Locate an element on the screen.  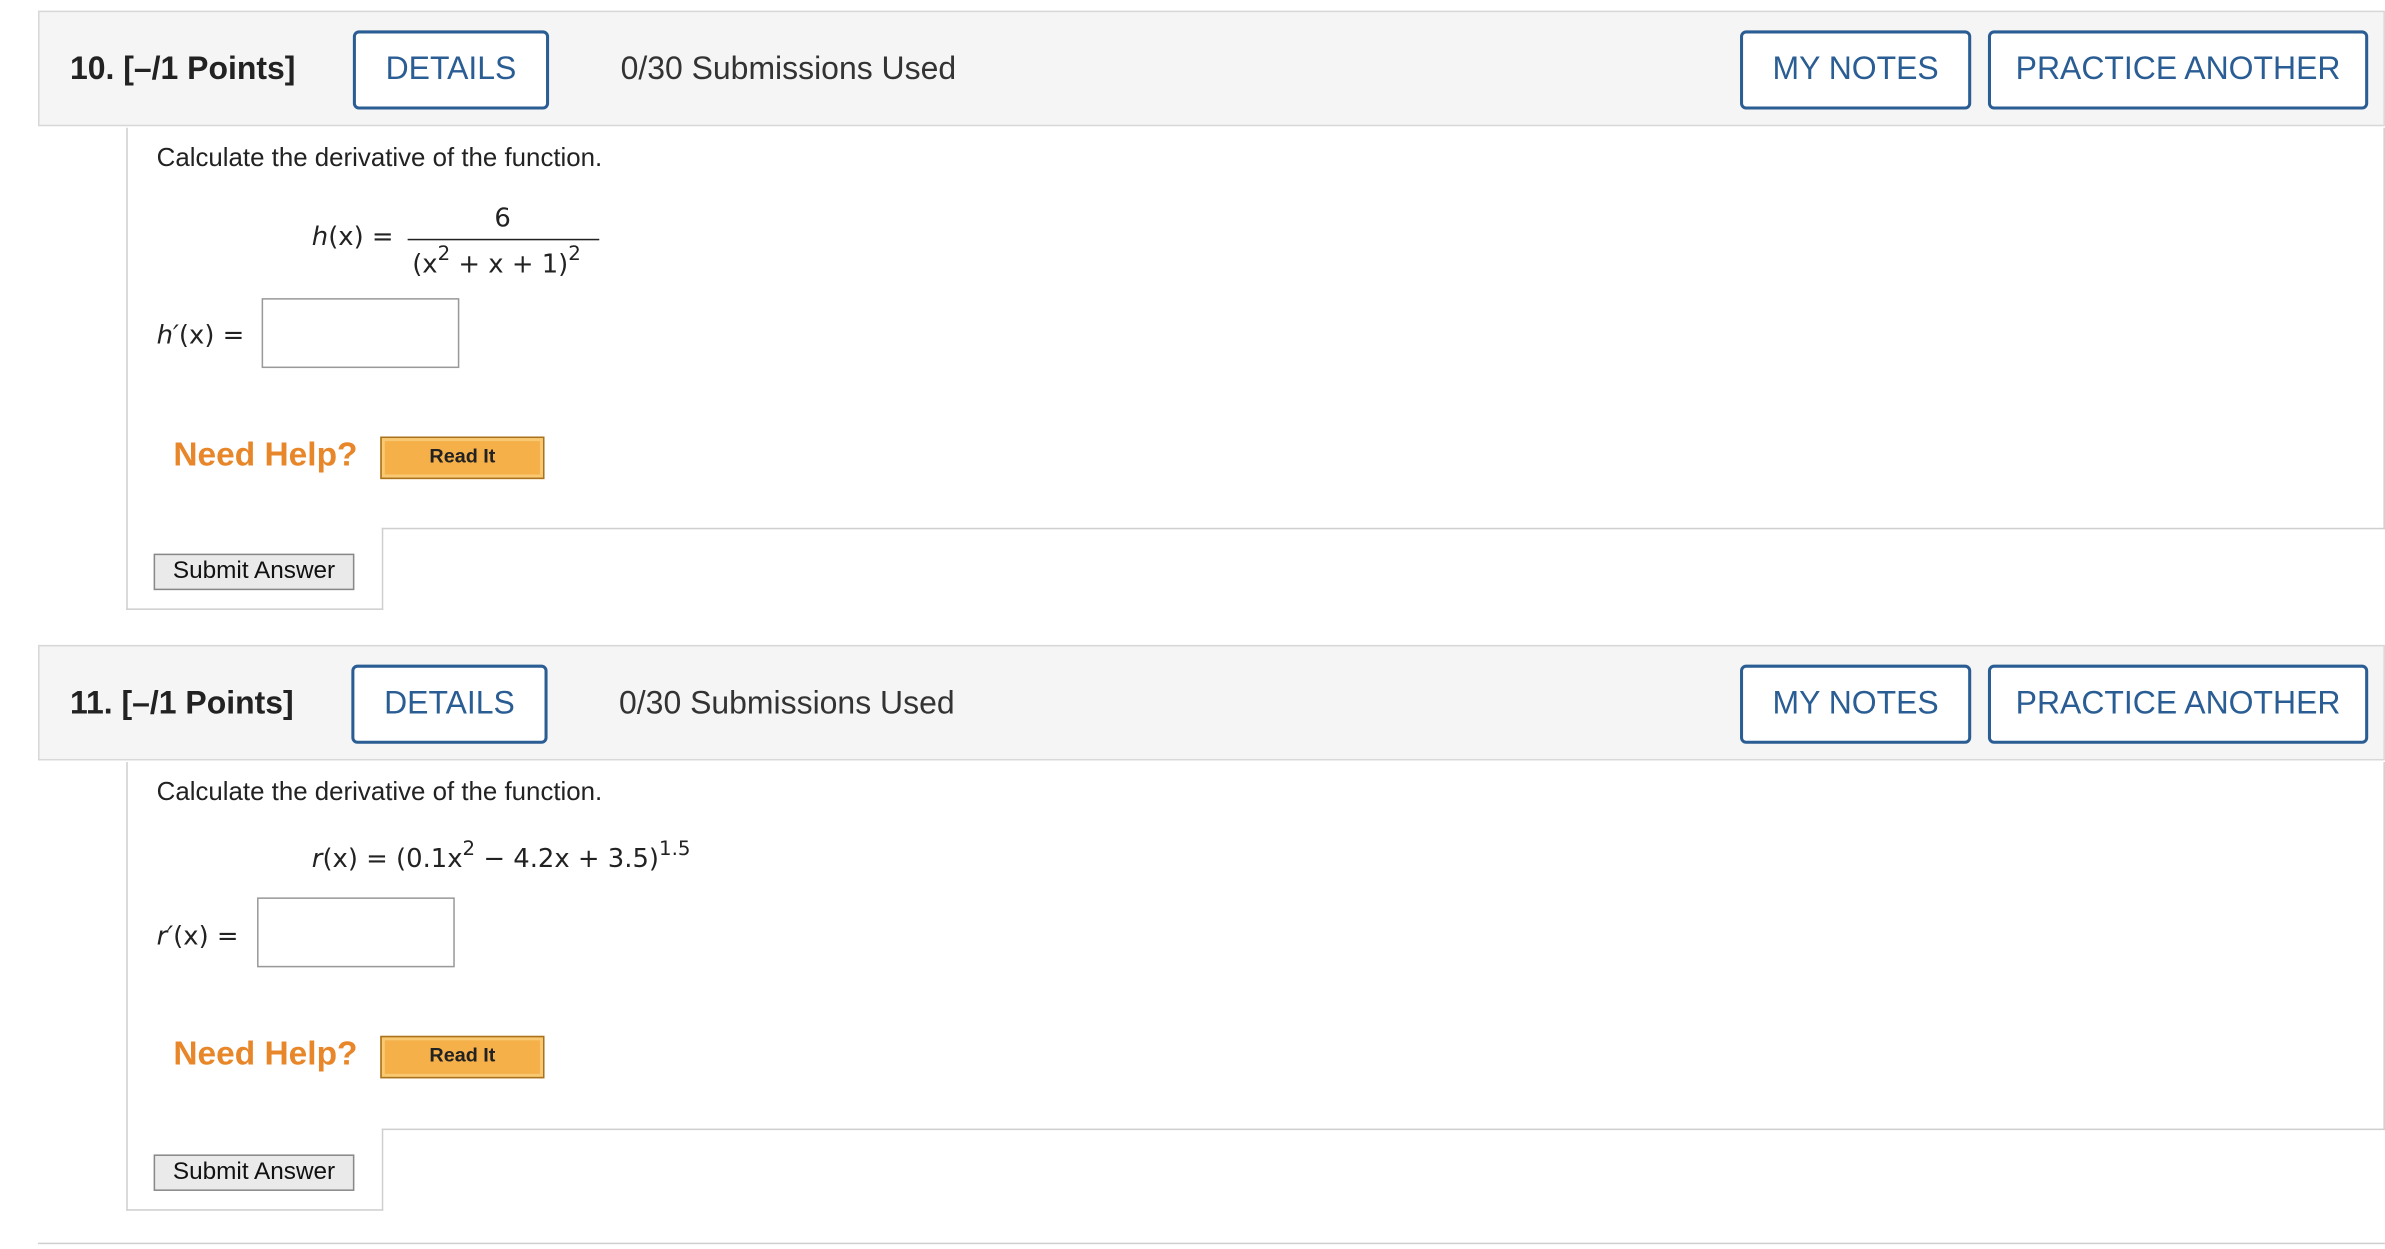
function-name: r is located at coordinates (317, 859).